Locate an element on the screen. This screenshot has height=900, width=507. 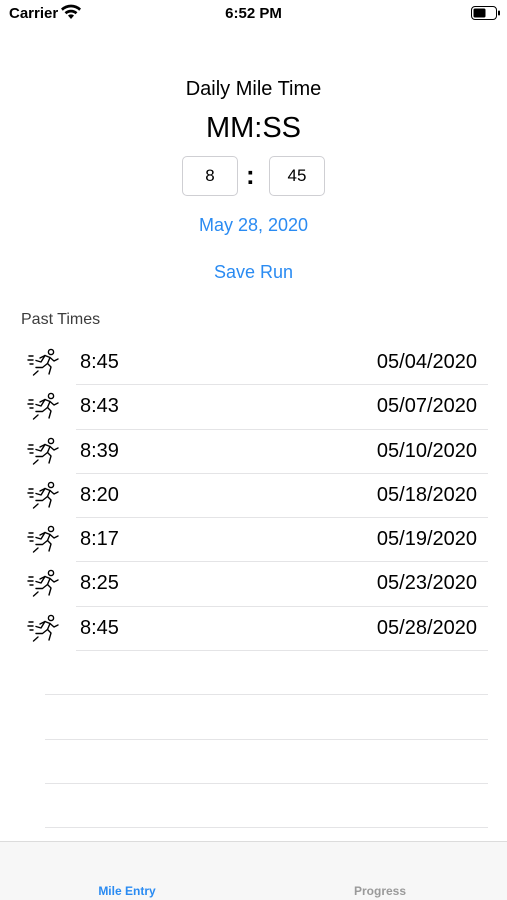
battery-icon is located at coordinates (485, 13).